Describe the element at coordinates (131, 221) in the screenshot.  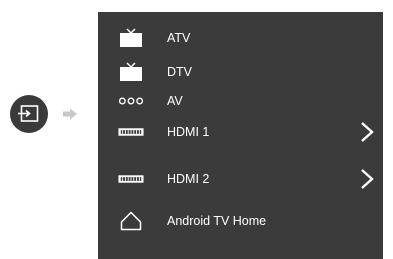
I see `home-icon` at that location.